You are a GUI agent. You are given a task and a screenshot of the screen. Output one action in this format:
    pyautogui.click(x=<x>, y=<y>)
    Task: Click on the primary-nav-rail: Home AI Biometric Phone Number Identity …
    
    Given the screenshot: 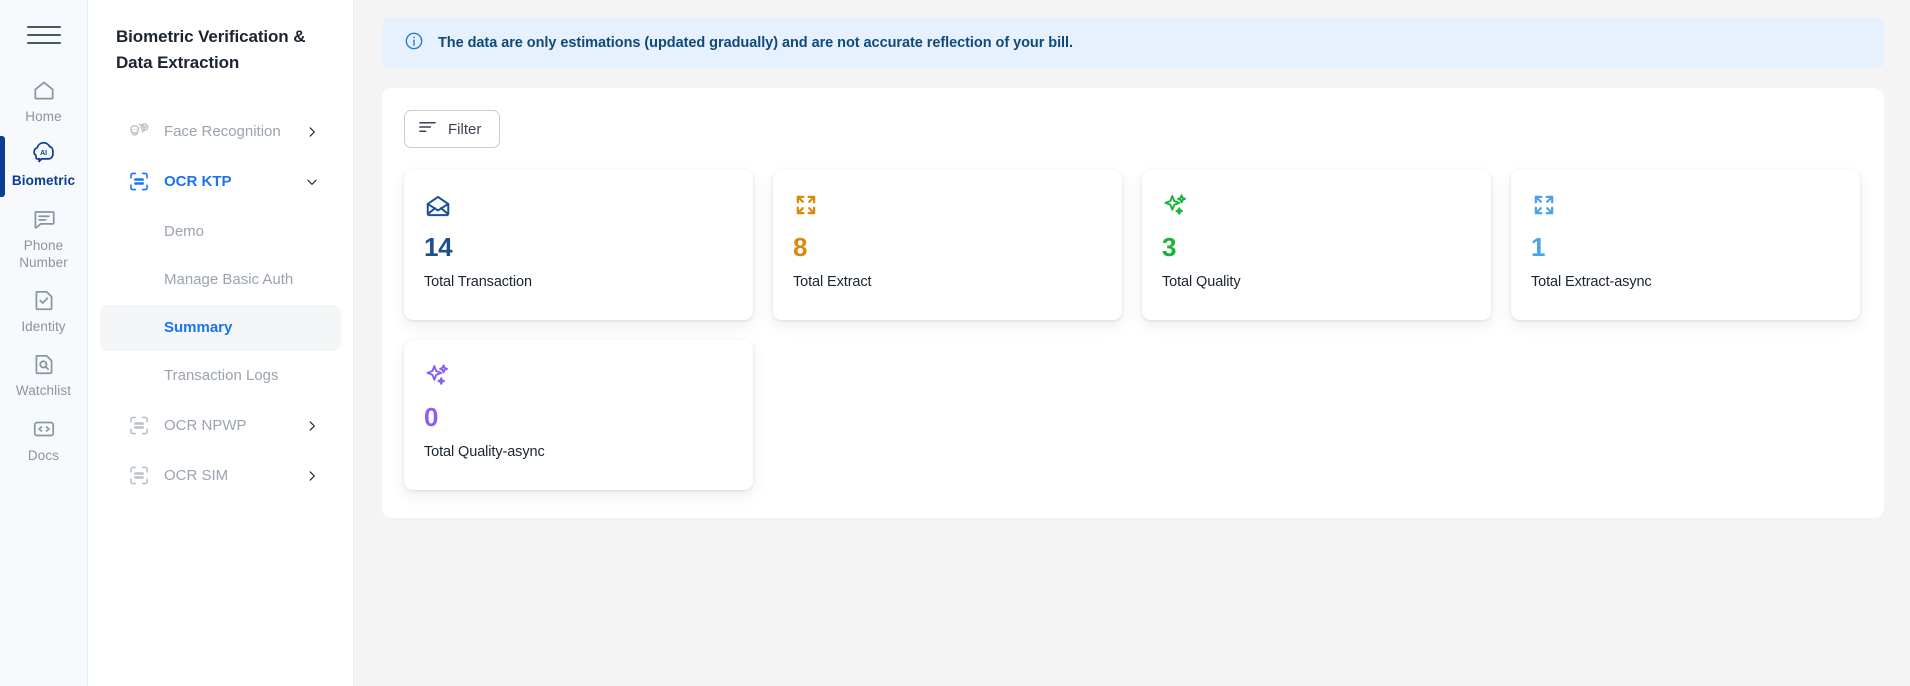 What is the action you would take?
    pyautogui.click(x=44, y=343)
    